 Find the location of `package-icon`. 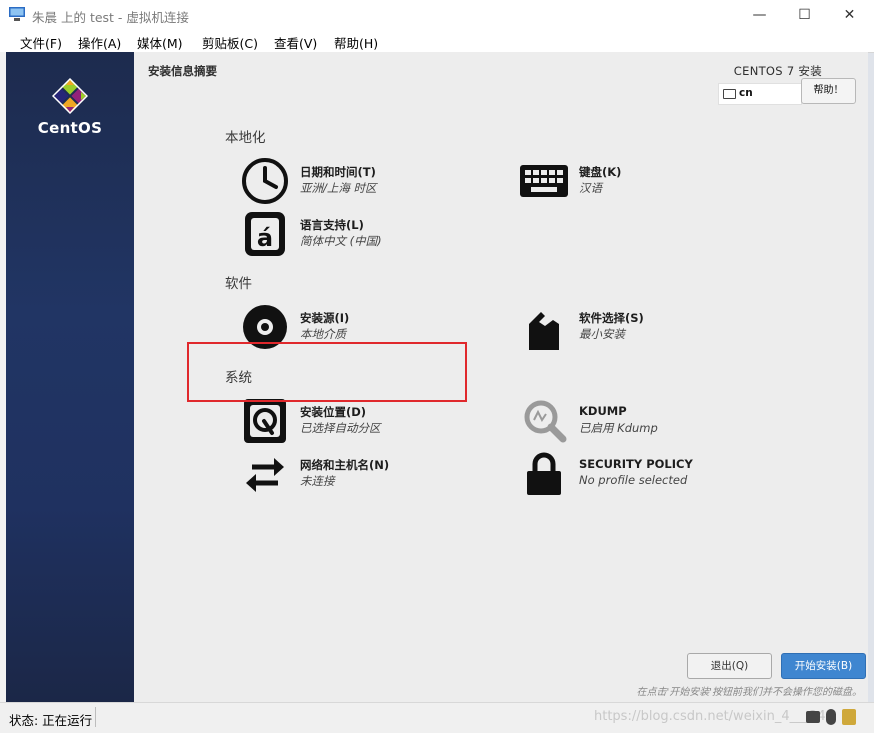

package-icon is located at coordinates (544, 331).